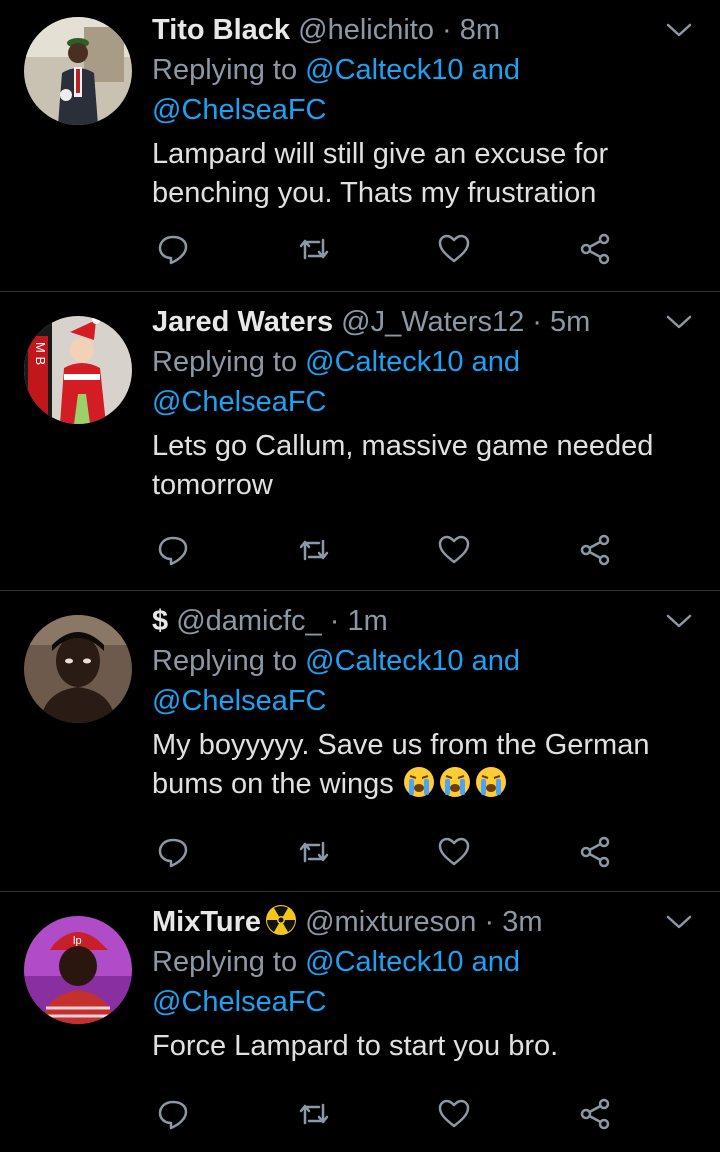 The width and height of the screenshot is (720, 1152). What do you see at coordinates (421, 621) in the screenshot?
I see `tweet-header: $ @damicfc_ · 1m` at bounding box center [421, 621].